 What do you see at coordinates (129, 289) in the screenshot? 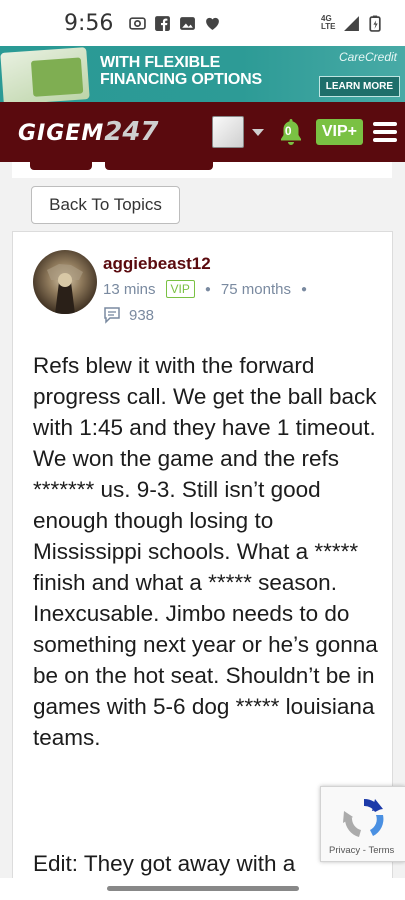
I see `post-time: 13 mins` at bounding box center [129, 289].